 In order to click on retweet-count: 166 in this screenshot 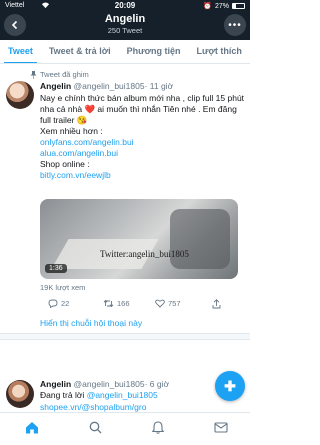, I will do `click(123, 303)`.